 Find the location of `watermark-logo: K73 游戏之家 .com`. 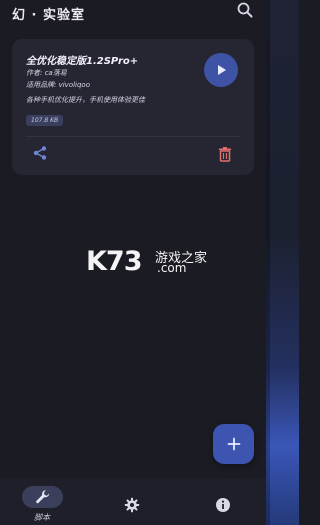

watermark-logo: K73 游戏之家 .com is located at coordinates (151, 263).